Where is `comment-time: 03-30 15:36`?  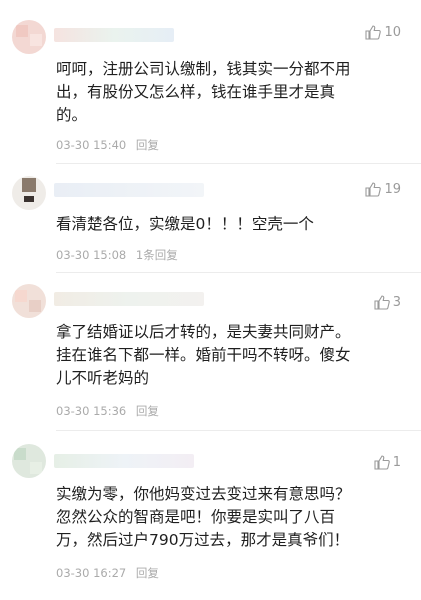 comment-time: 03-30 15:36 is located at coordinates (91, 411).